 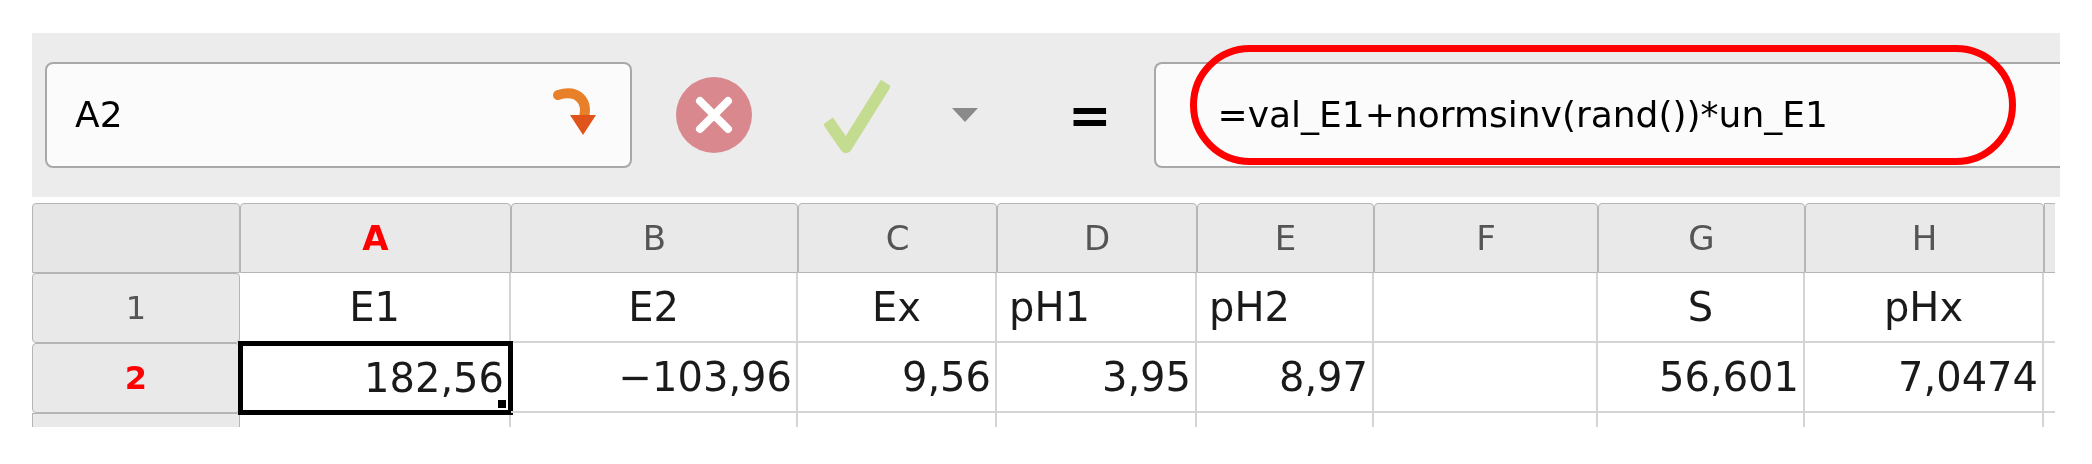 What do you see at coordinates (897, 308) in the screenshot?
I see `table-cell: Ex` at bounding box center [897, 308].